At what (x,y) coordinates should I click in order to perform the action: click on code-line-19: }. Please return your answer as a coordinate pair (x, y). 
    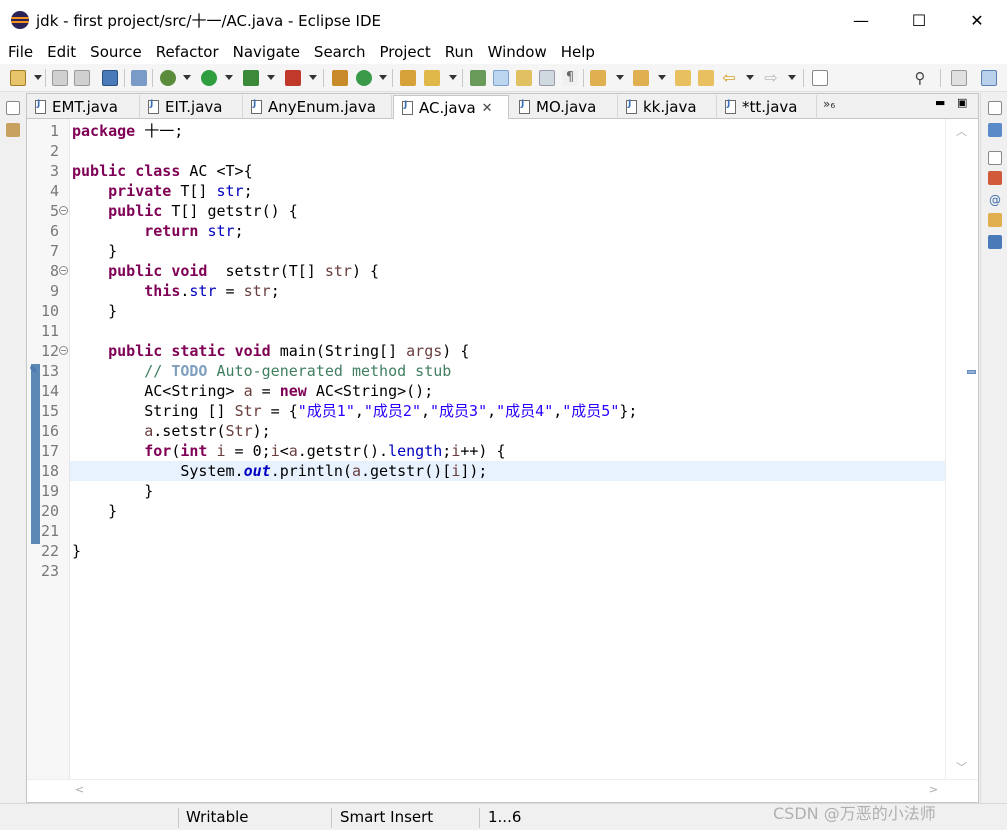
    Looking at the image, I should click on (508, 491).